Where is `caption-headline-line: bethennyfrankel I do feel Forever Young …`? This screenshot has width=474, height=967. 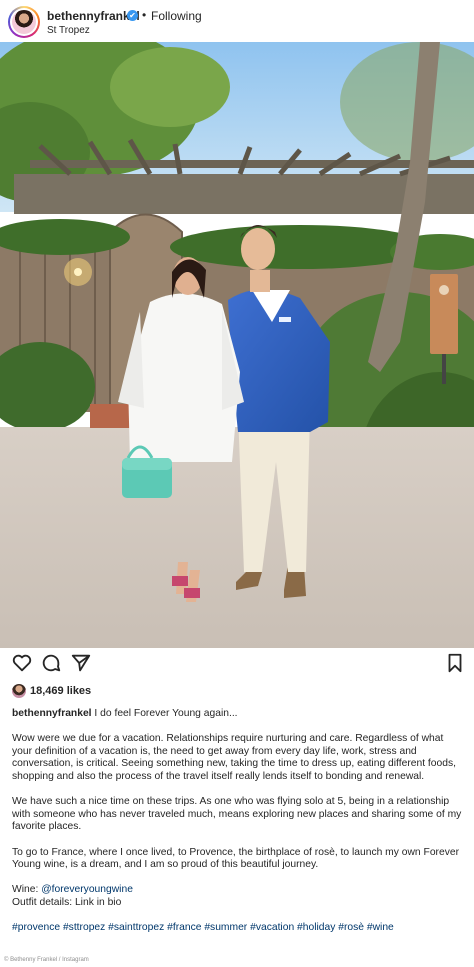 caption-headline-line: bethennyfrankel I do feel Forever Young … is located at coordinates (238, 714).